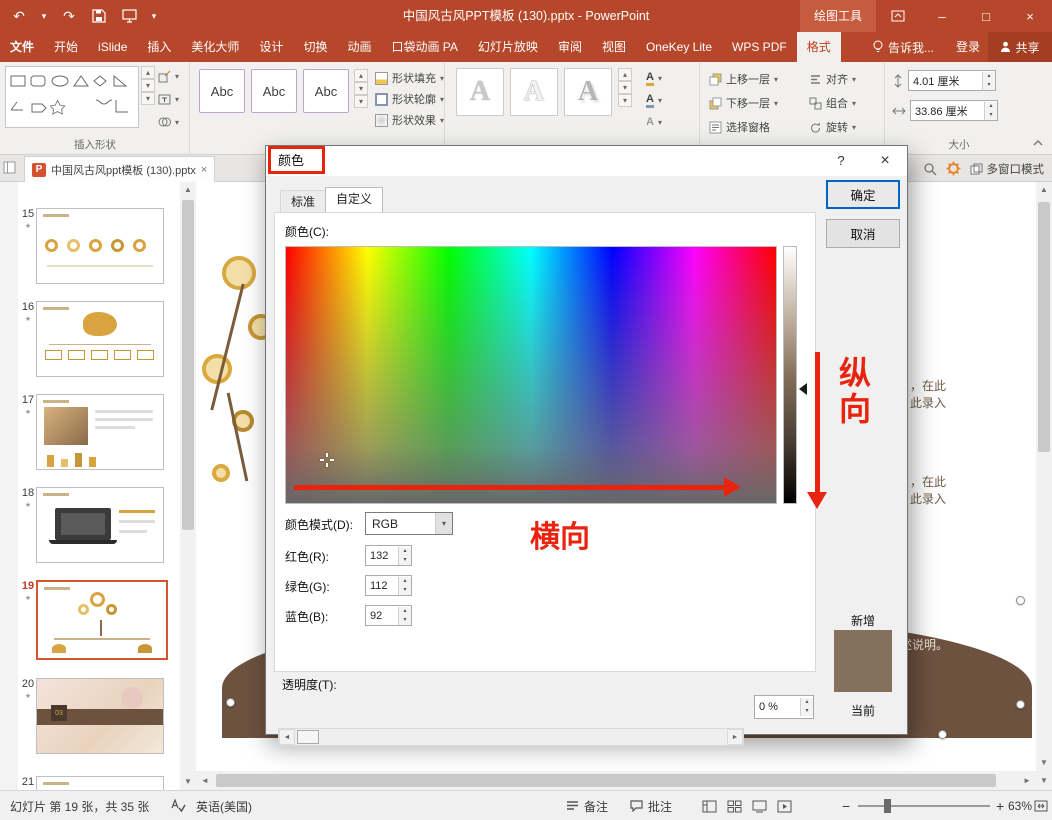  I want to click on login-button: 登录, so click(968, 47).